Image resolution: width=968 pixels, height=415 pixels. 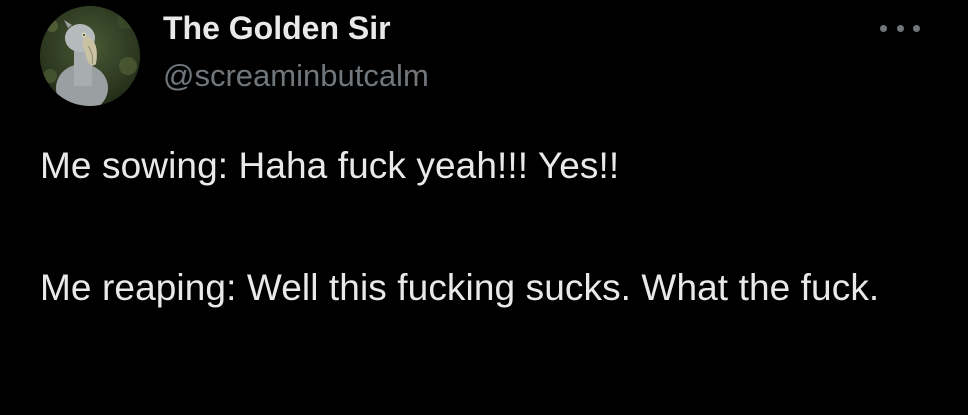 I want to click on more-options-button, so click(x=900, y=28).